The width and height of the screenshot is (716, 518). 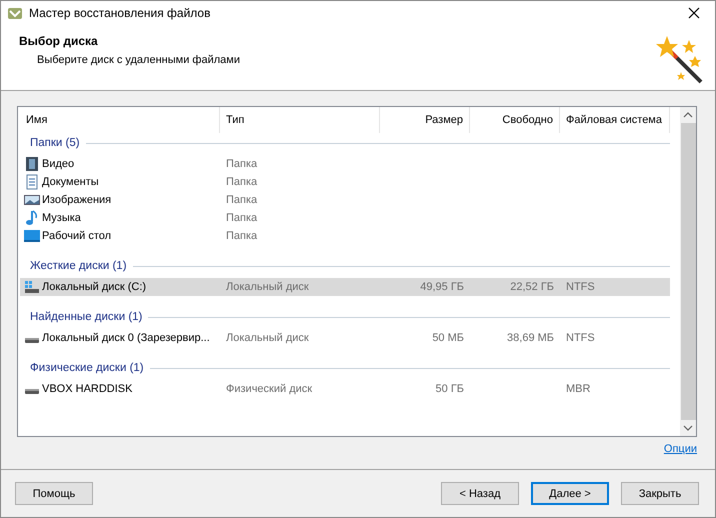 What do you see at coordinates (570, 493) in the screenshot?
I see `next-button: Далее >` at bounding box center [570, 493].